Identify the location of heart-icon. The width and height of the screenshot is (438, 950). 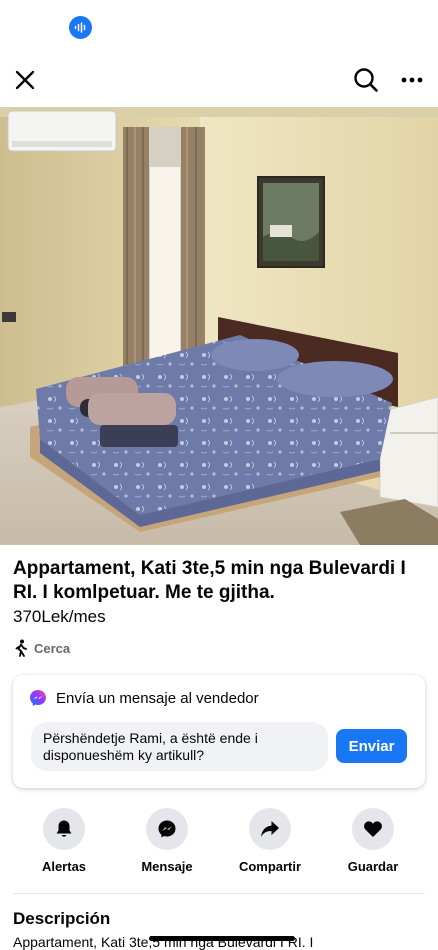
(373, 829).